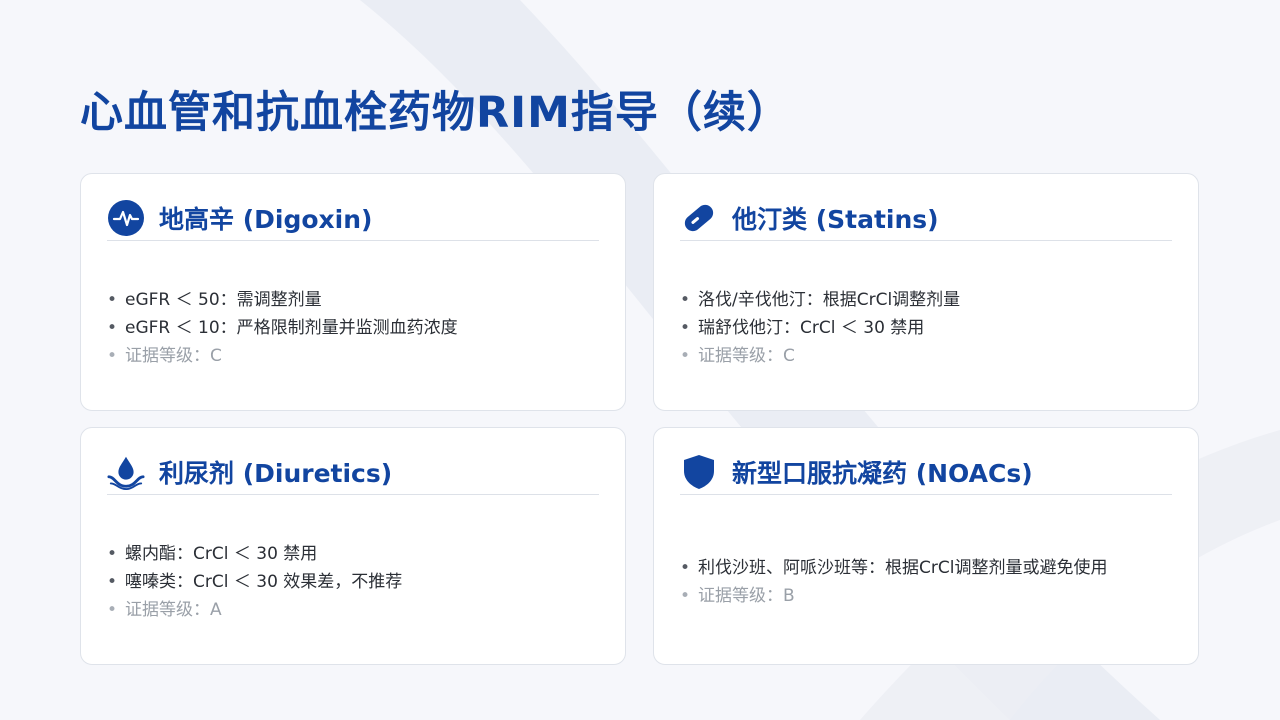 Image resolution: width=1280 pixels, height=720 pixels. Describe the element at coordinates (356, 554) in the screenshot. I see `list-item: 螺内酯：CrCl ＜ 30 禁用` at that location.